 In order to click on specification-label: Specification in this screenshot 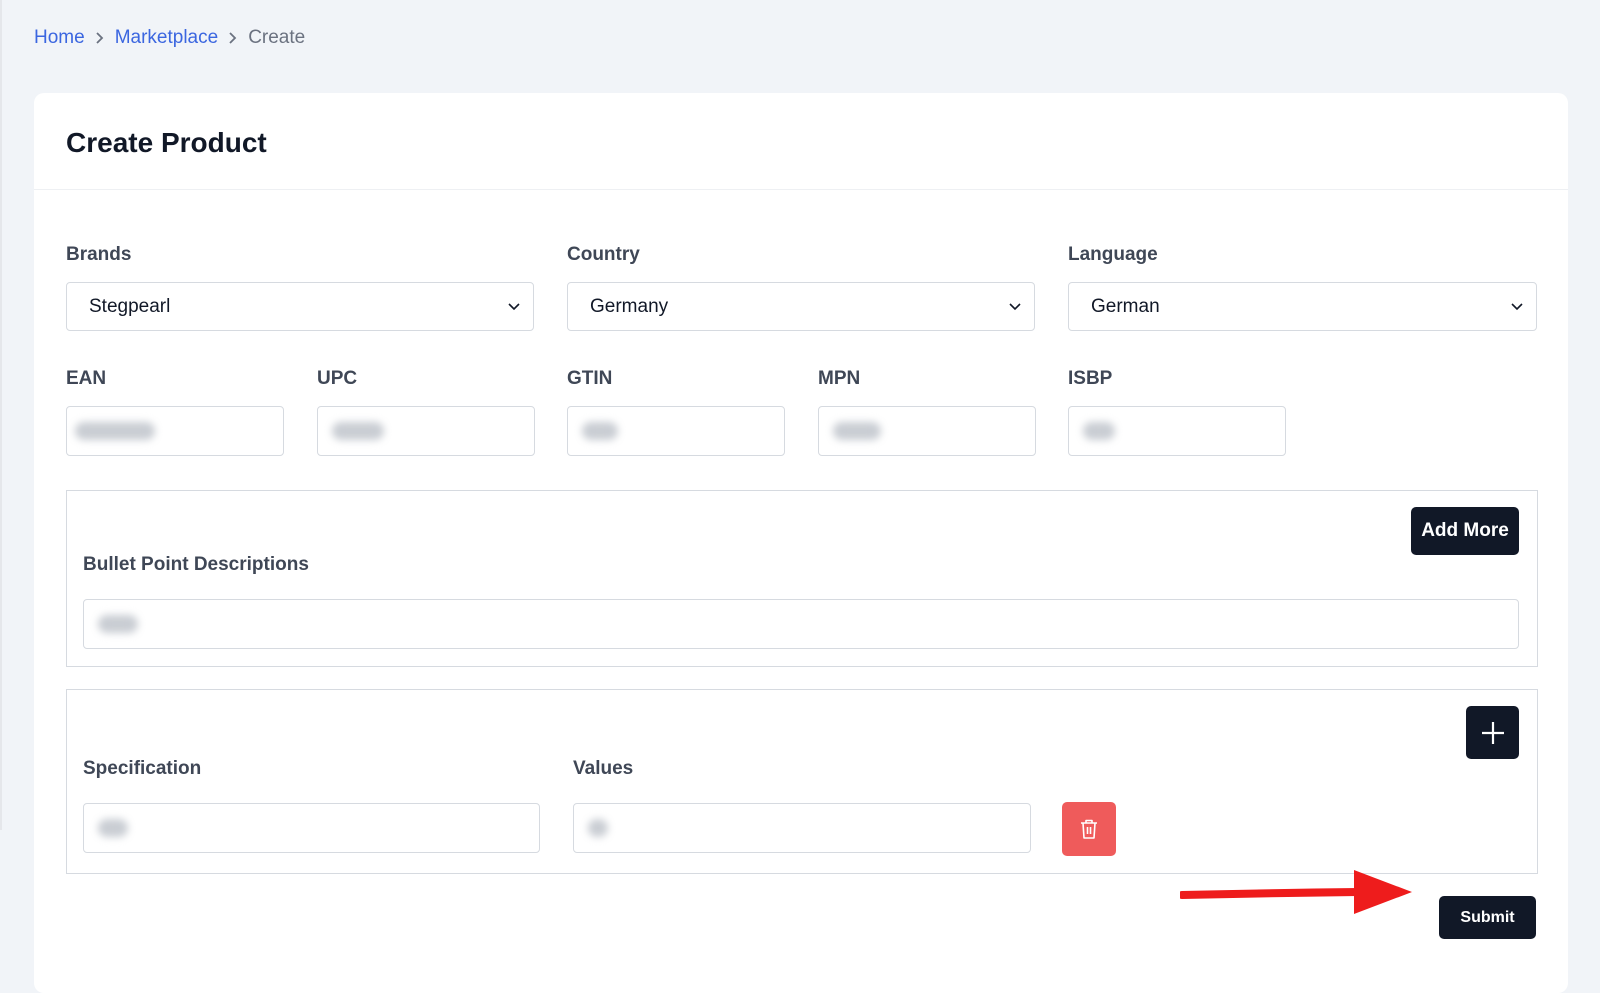, I will do `click(142, 768)`.